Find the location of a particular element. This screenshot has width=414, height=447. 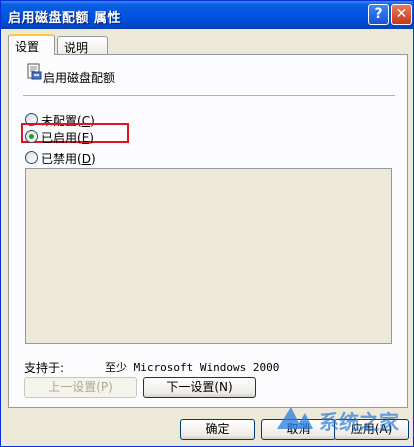

radio-label: 已禁用 is located at coordinates (59, 159).